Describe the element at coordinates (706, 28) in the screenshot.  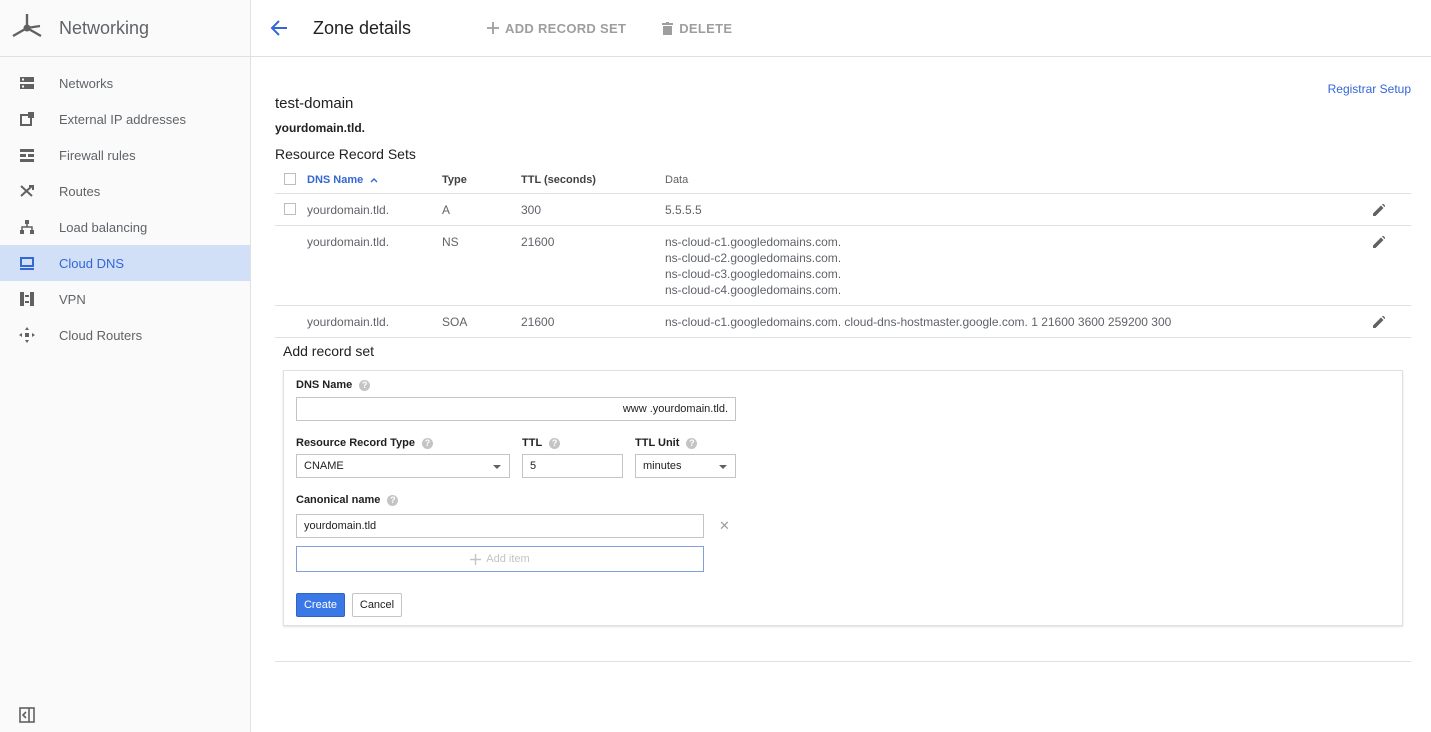
I see `delete-label: DELETE` at that location.